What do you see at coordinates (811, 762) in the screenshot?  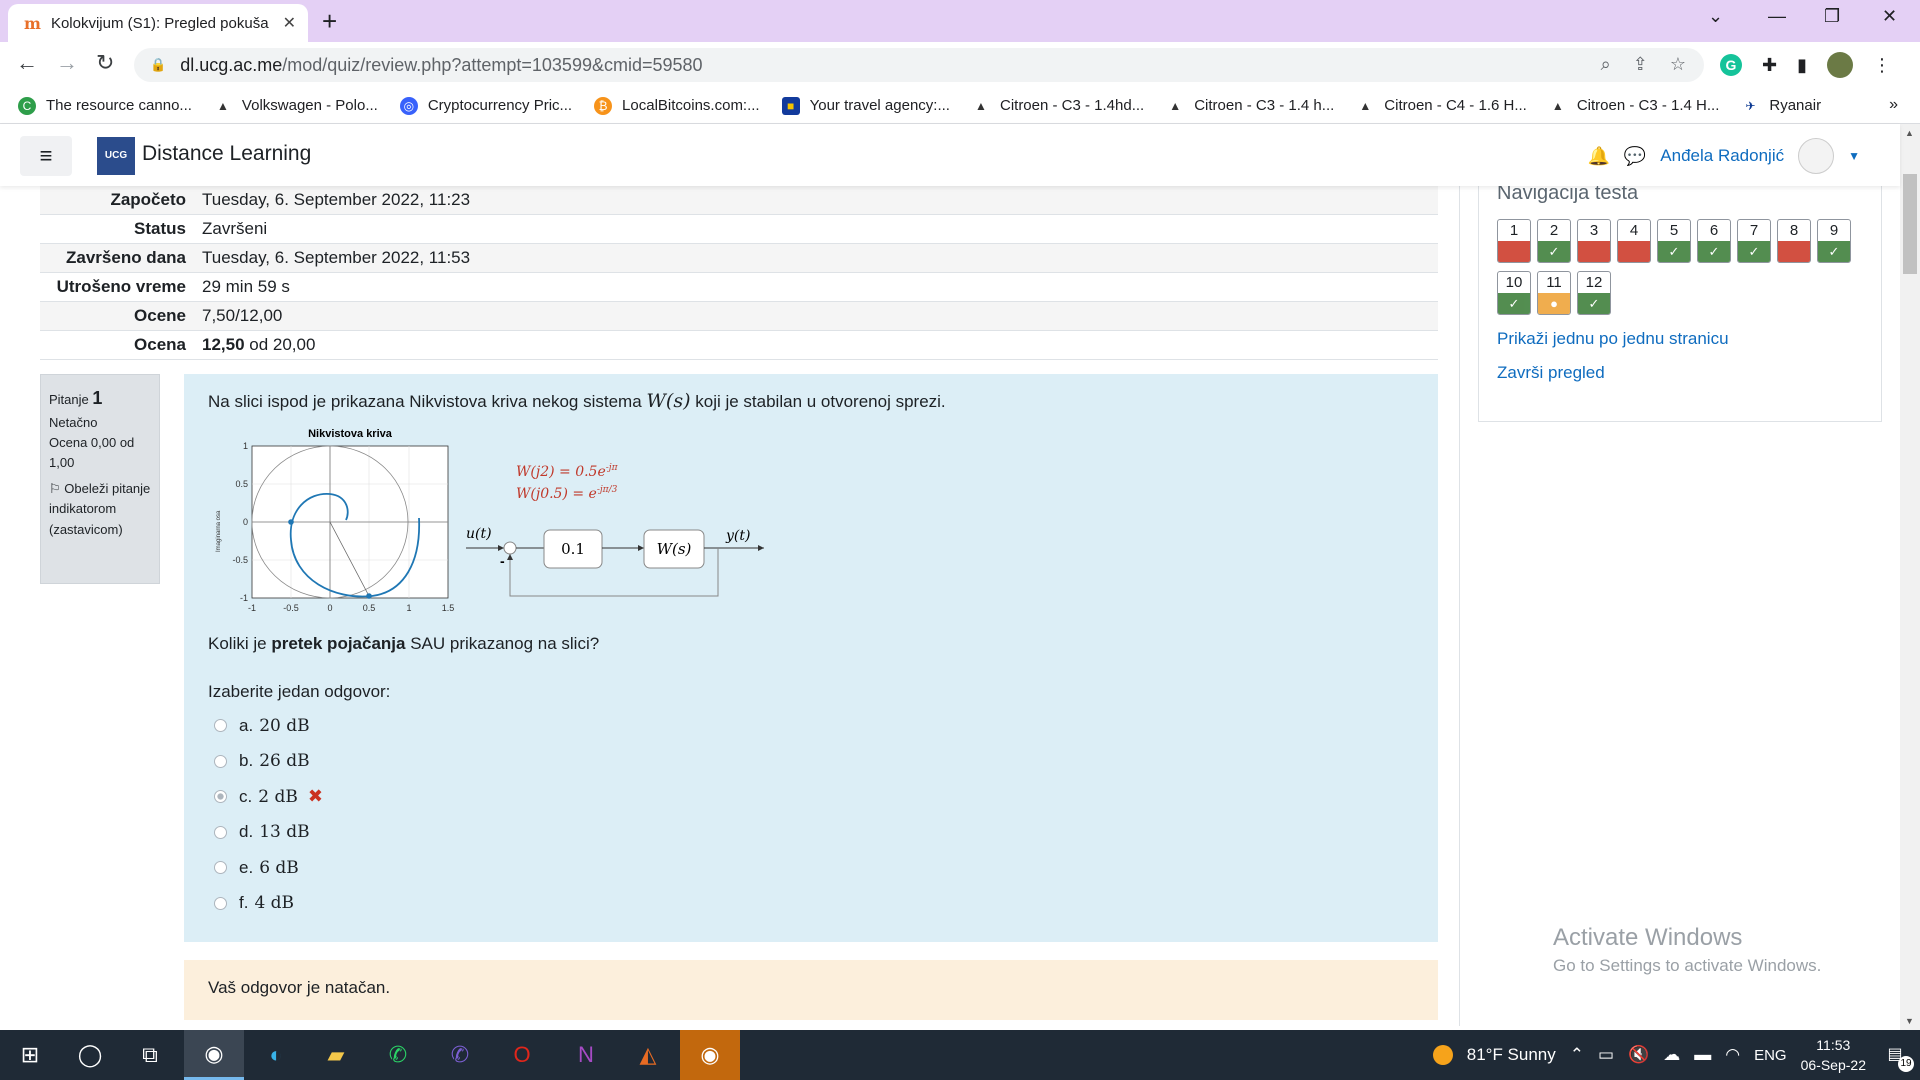 I see `answer-option: b. 26 dB` at bounding box center [811, 762].